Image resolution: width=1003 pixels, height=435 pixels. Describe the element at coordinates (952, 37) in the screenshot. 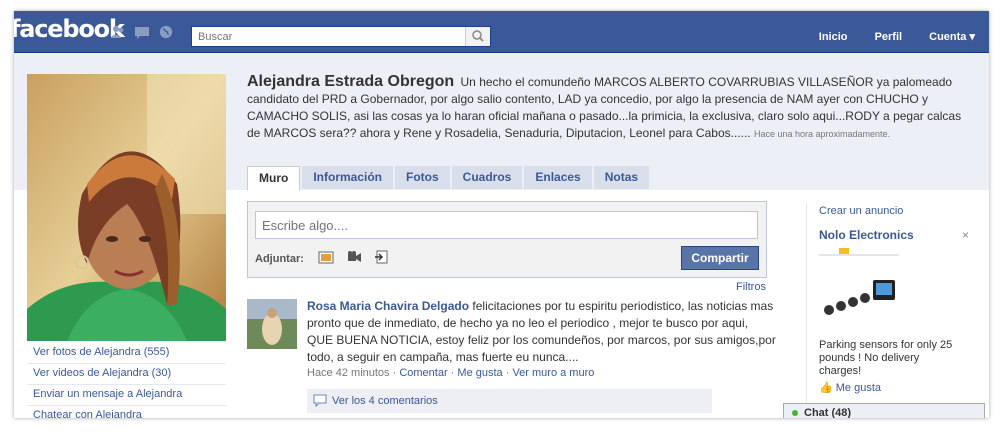

I see `nav-cuenta: Cuenta ▾` at that location.